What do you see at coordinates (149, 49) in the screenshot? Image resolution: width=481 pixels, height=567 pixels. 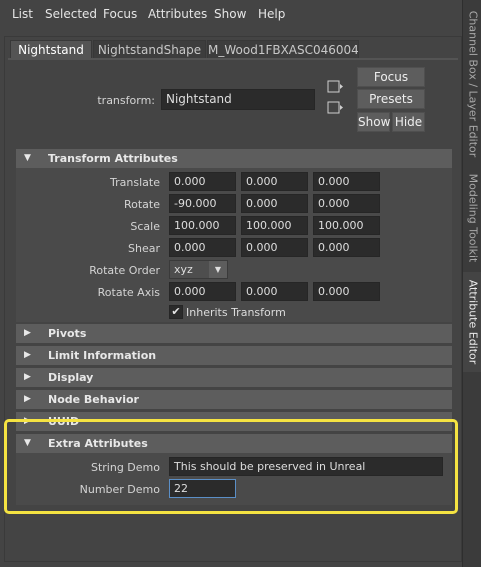 I see `tab-nightstand-shape: NightstandShape` at bounding box center [149, 49].